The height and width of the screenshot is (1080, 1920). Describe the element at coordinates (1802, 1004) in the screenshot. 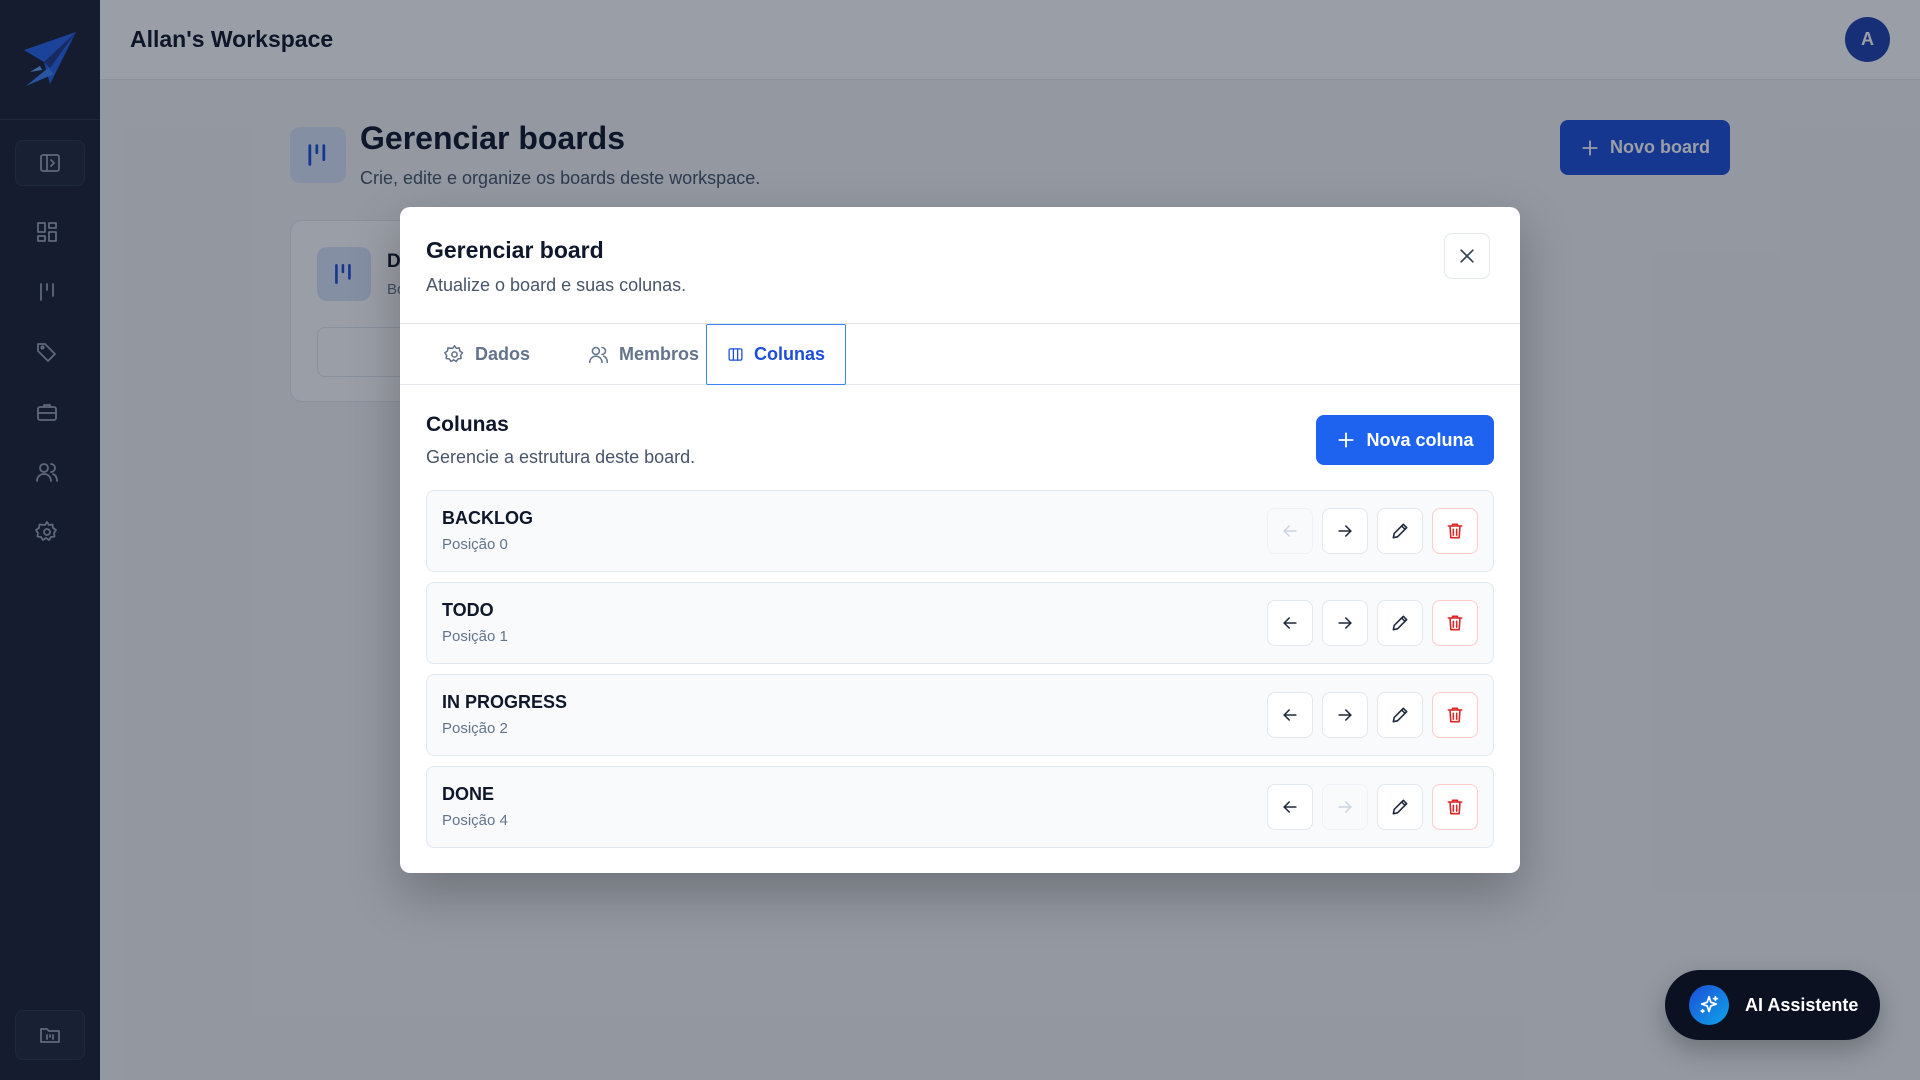

I see `ai-assistant-label: AI Assistente` at that location.